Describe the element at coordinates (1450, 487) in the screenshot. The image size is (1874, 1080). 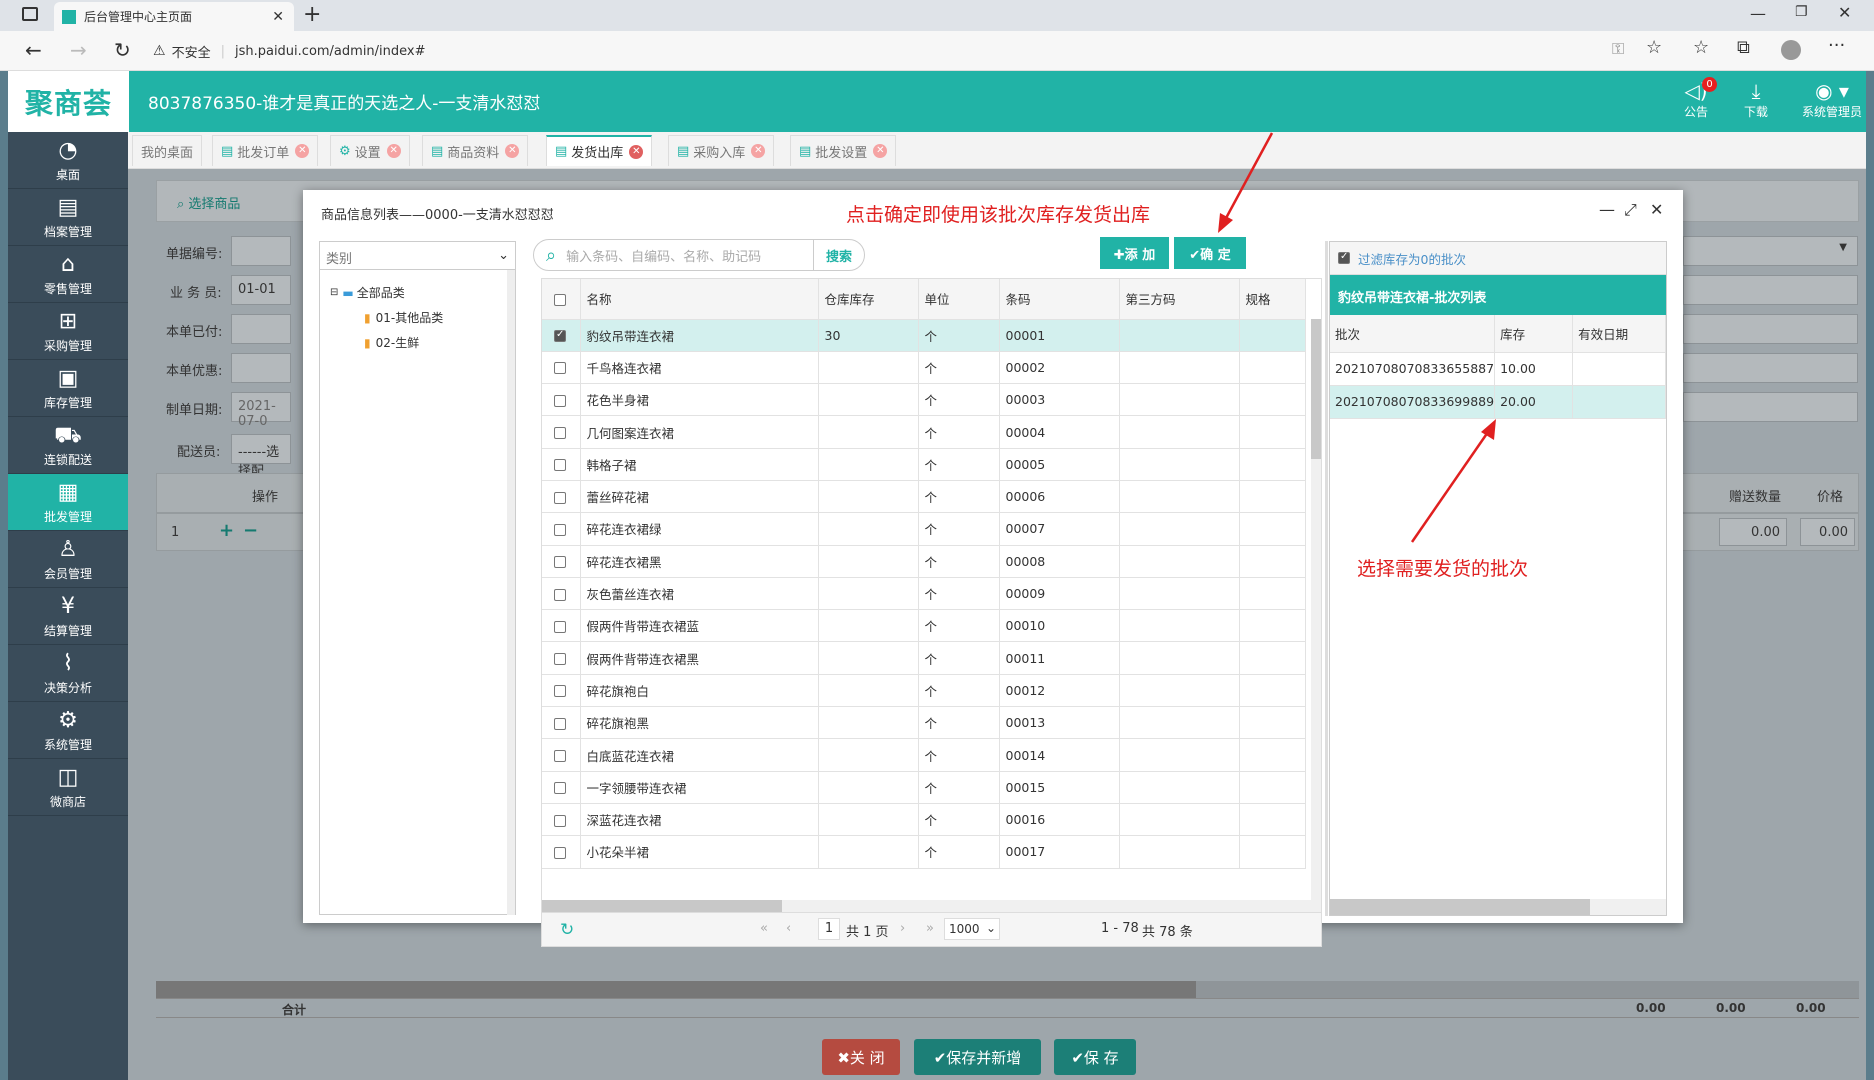
I see `arrow-to-batch` at that location.